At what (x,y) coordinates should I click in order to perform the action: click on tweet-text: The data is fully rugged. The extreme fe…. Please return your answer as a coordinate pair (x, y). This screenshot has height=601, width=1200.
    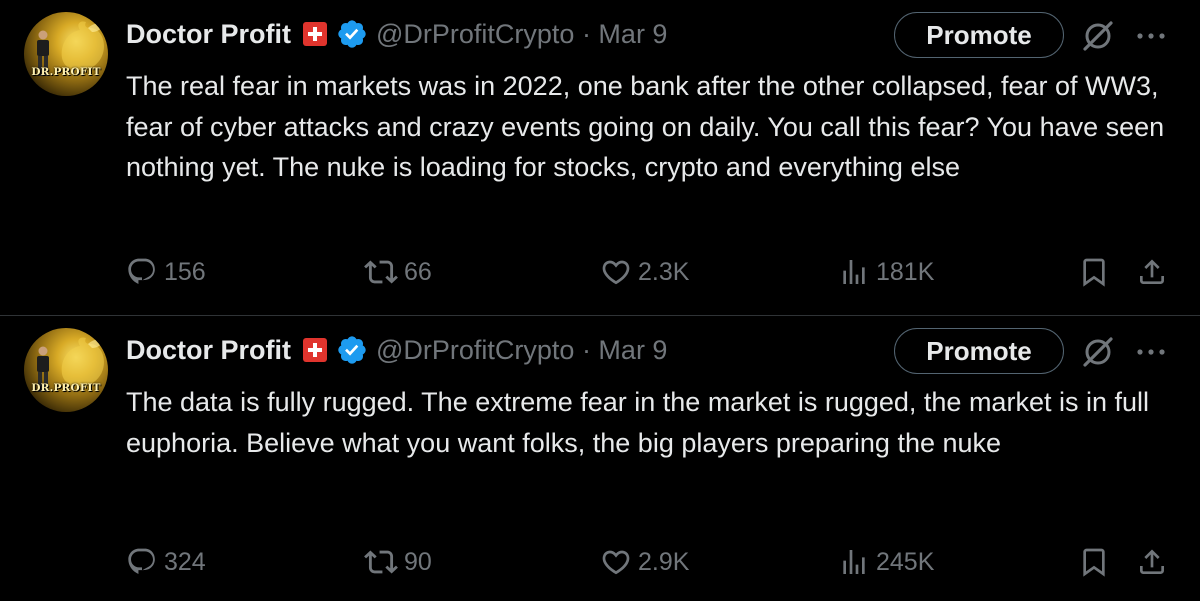
    Looking at the image, I should click on (637, 422).